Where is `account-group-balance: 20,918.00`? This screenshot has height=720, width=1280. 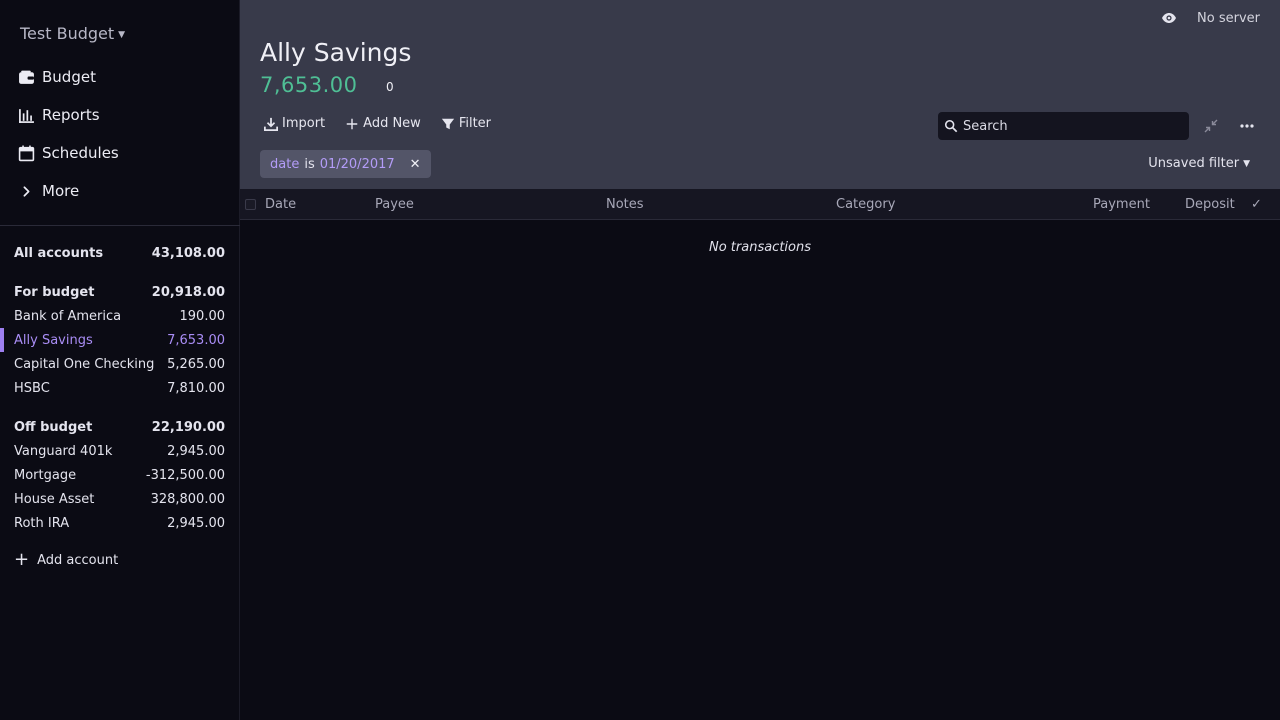 account-group-balance: 20,918.00 is located at coordinates (188, 292).